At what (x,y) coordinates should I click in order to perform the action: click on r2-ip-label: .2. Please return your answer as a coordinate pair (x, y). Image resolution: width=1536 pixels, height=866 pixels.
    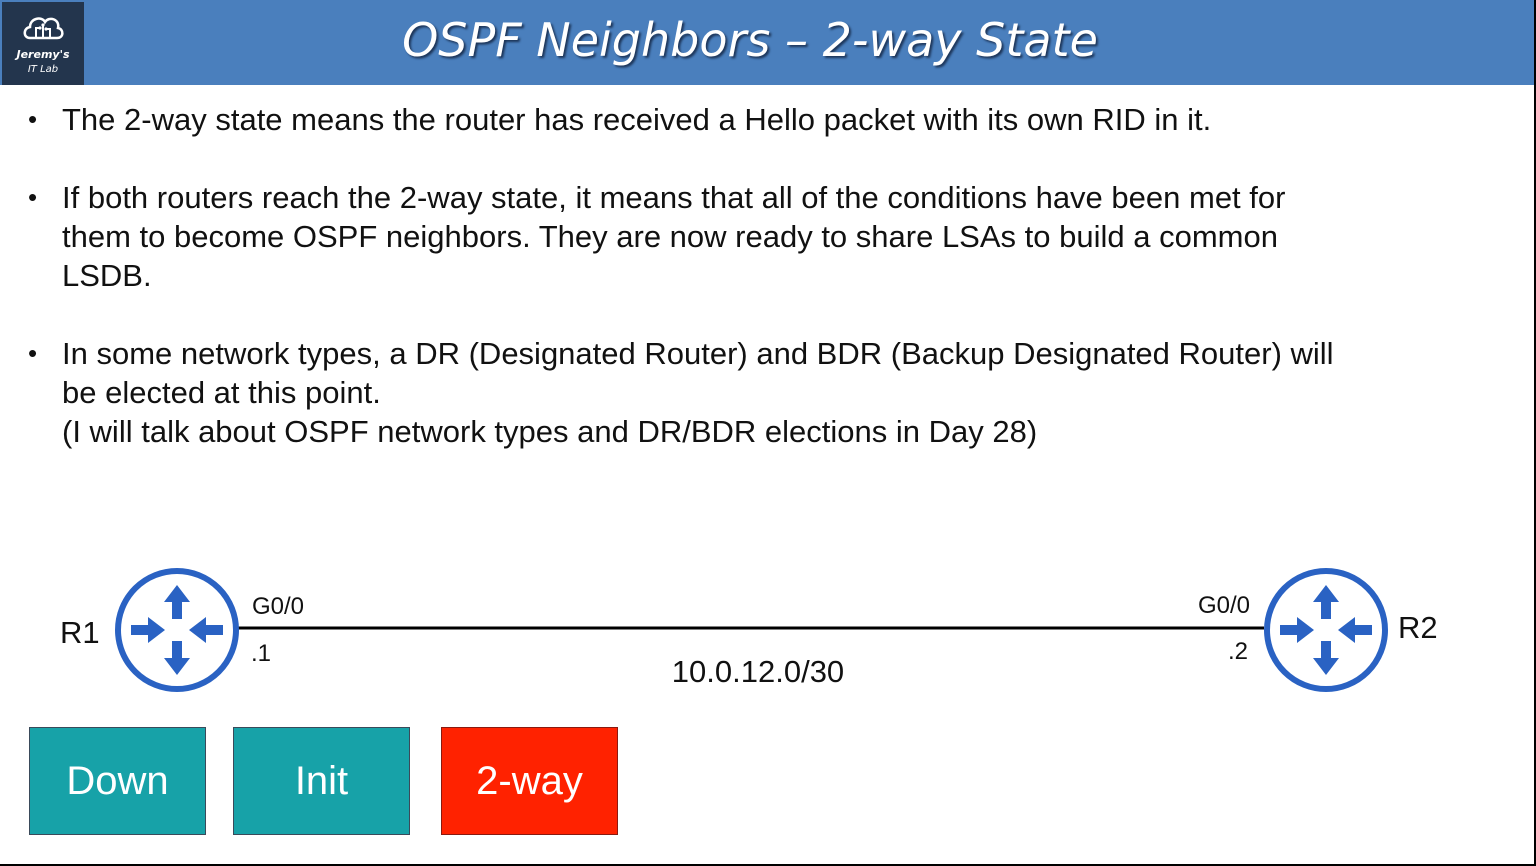
    Looking at the image, I should click on (1238, 651).